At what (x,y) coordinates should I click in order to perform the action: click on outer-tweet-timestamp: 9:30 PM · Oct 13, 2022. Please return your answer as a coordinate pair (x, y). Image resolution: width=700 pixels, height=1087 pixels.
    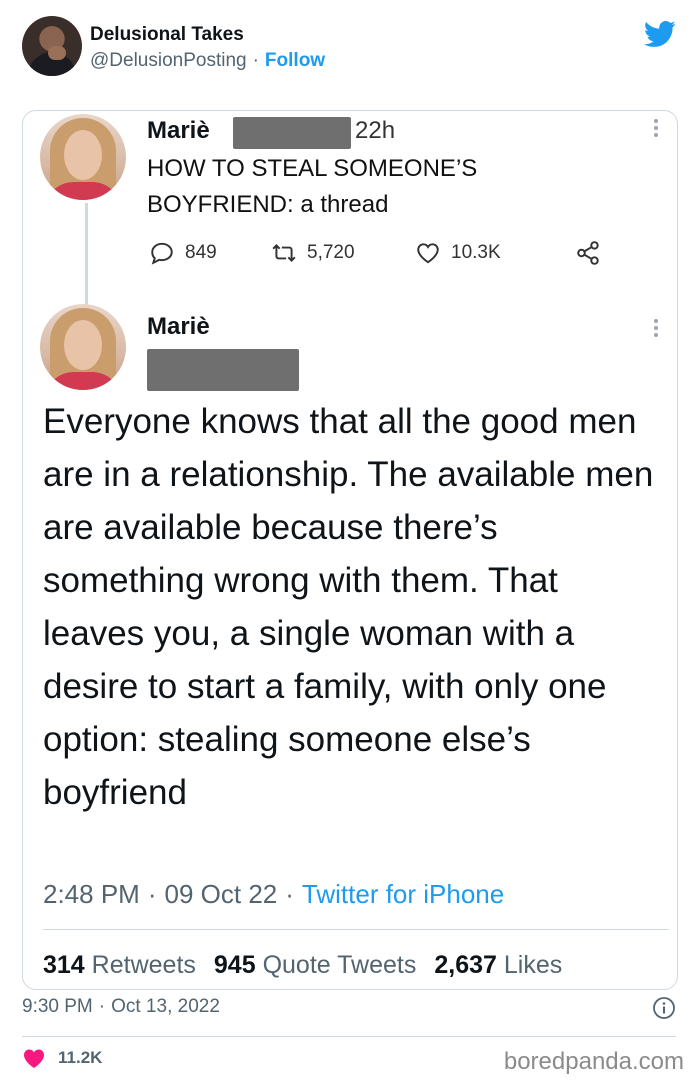
    Looking at the image, I should click on (121, 1007).